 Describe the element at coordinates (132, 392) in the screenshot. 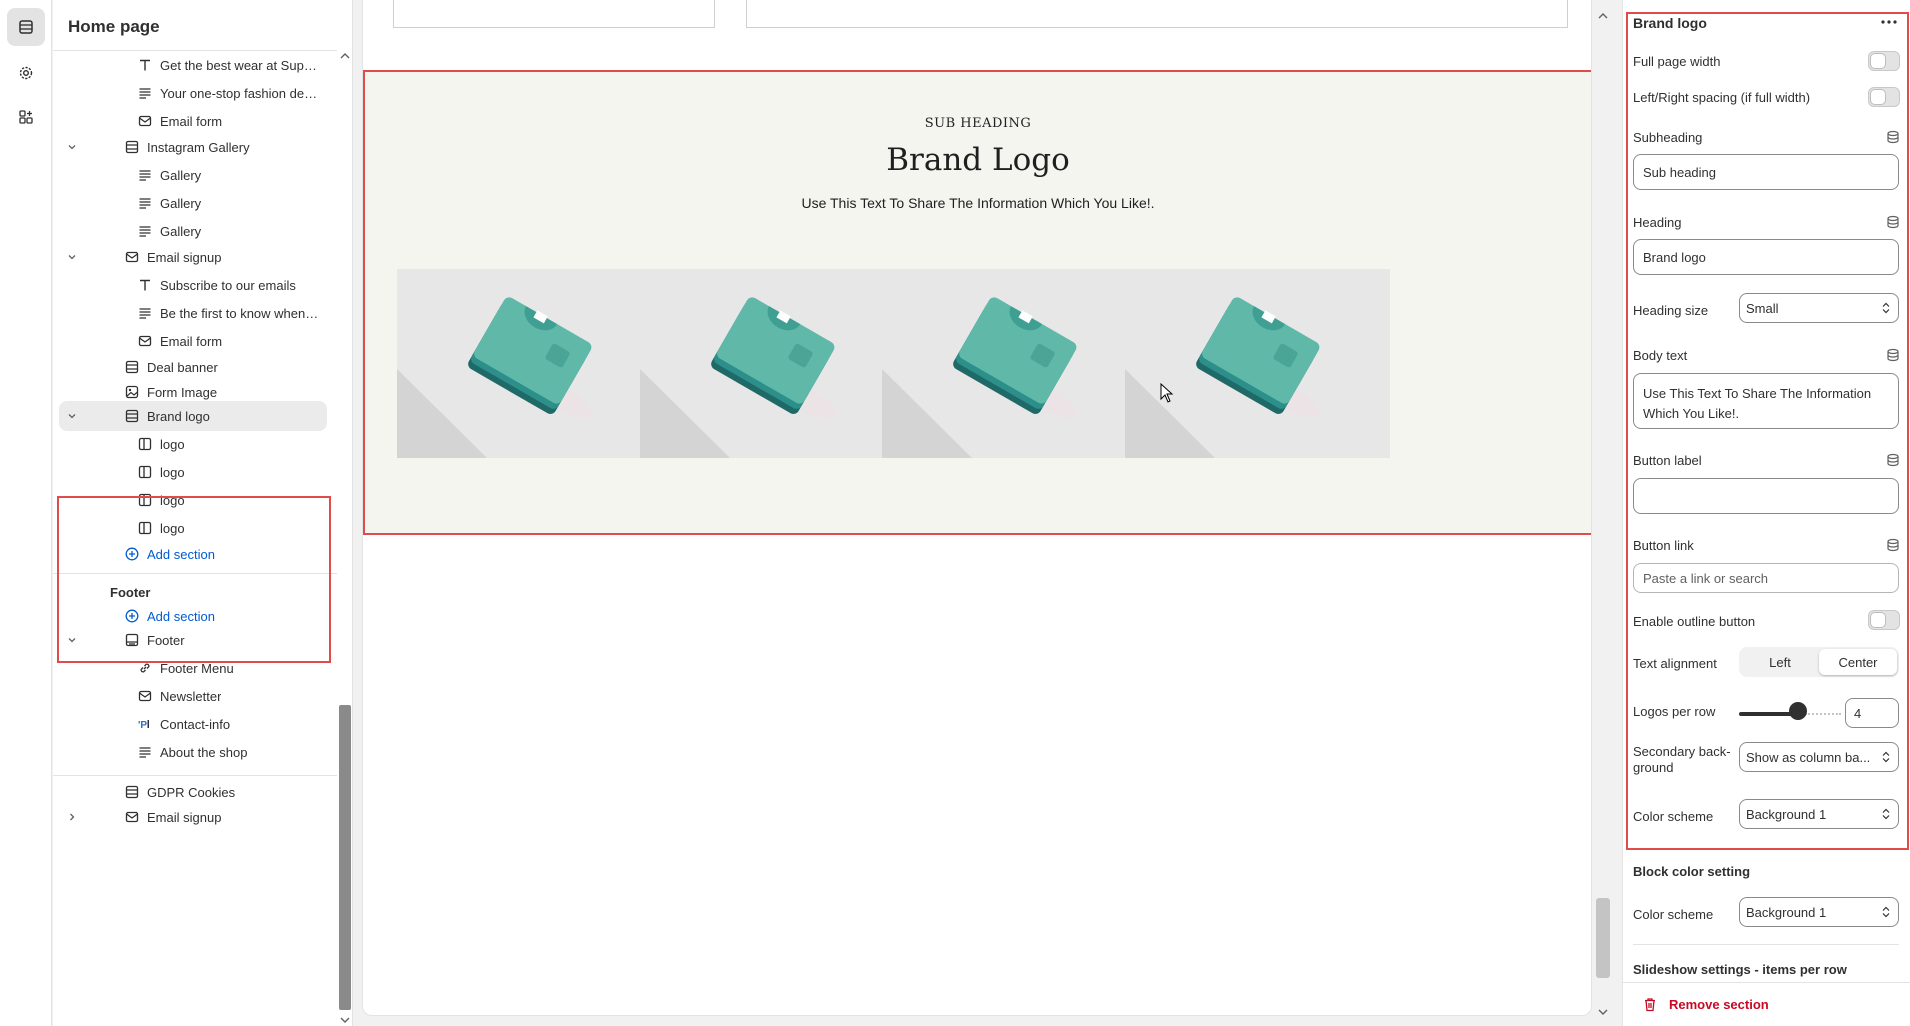

I see `image-icon` at that location.